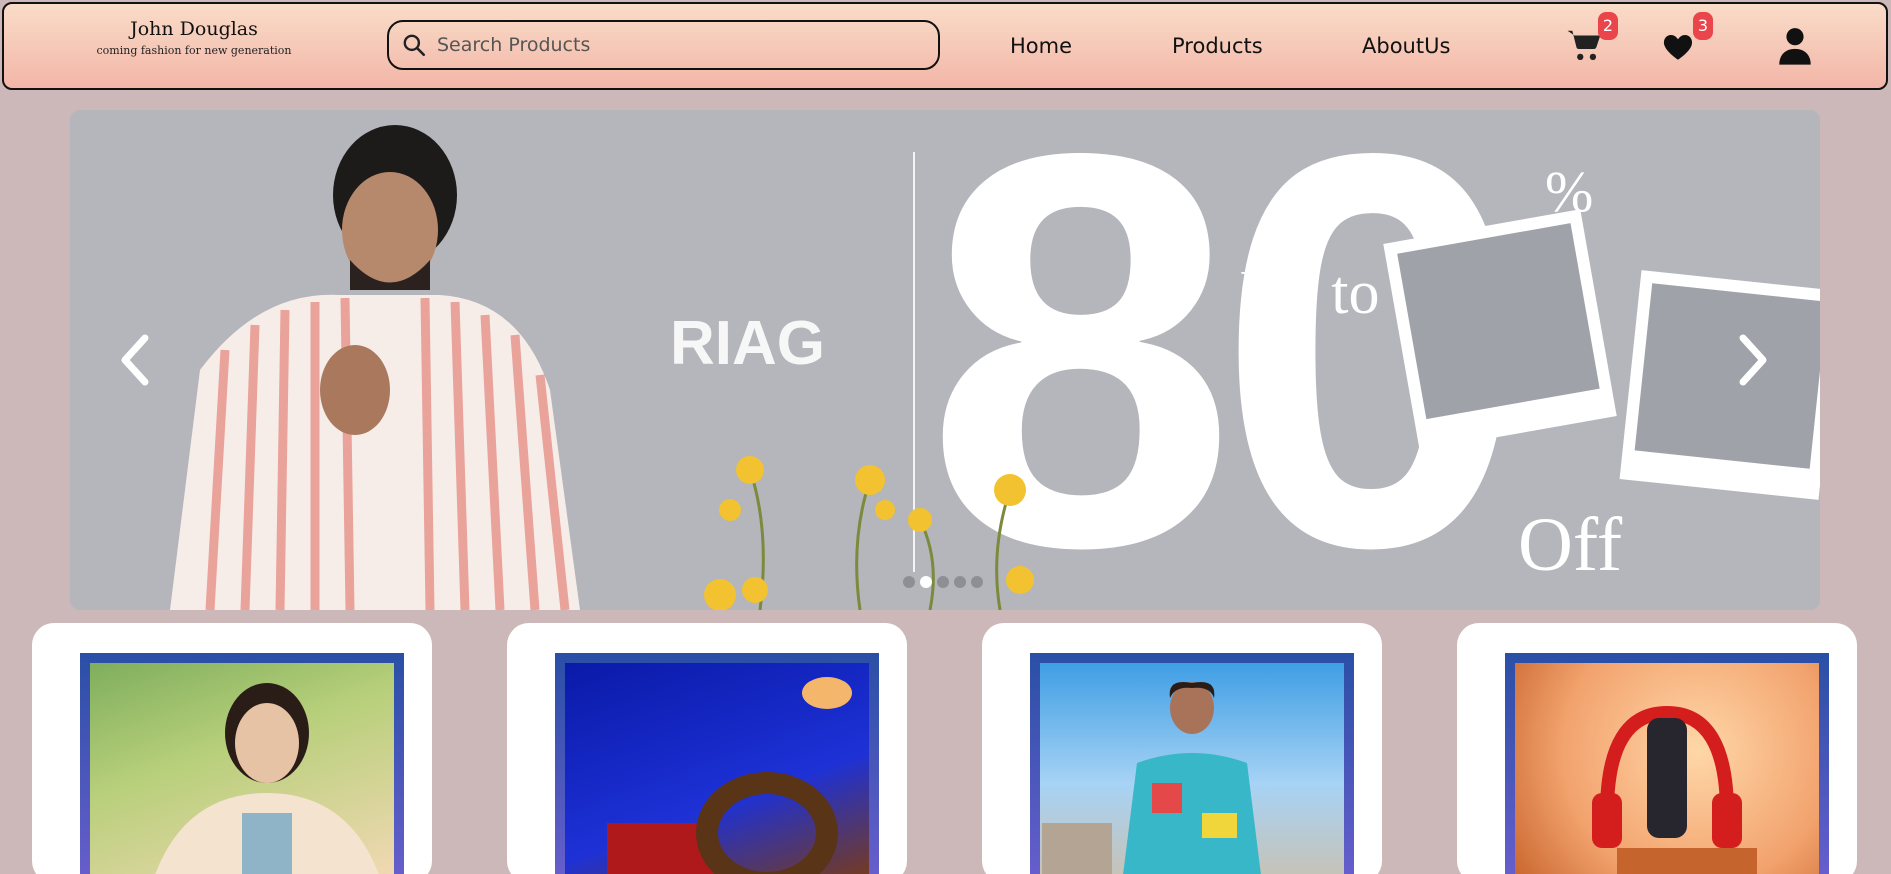  What do you see at coordinates (1703, 26) in the screenshot?
I see `wishlist-count-badge: 3` at bounding box center [1703, 26].